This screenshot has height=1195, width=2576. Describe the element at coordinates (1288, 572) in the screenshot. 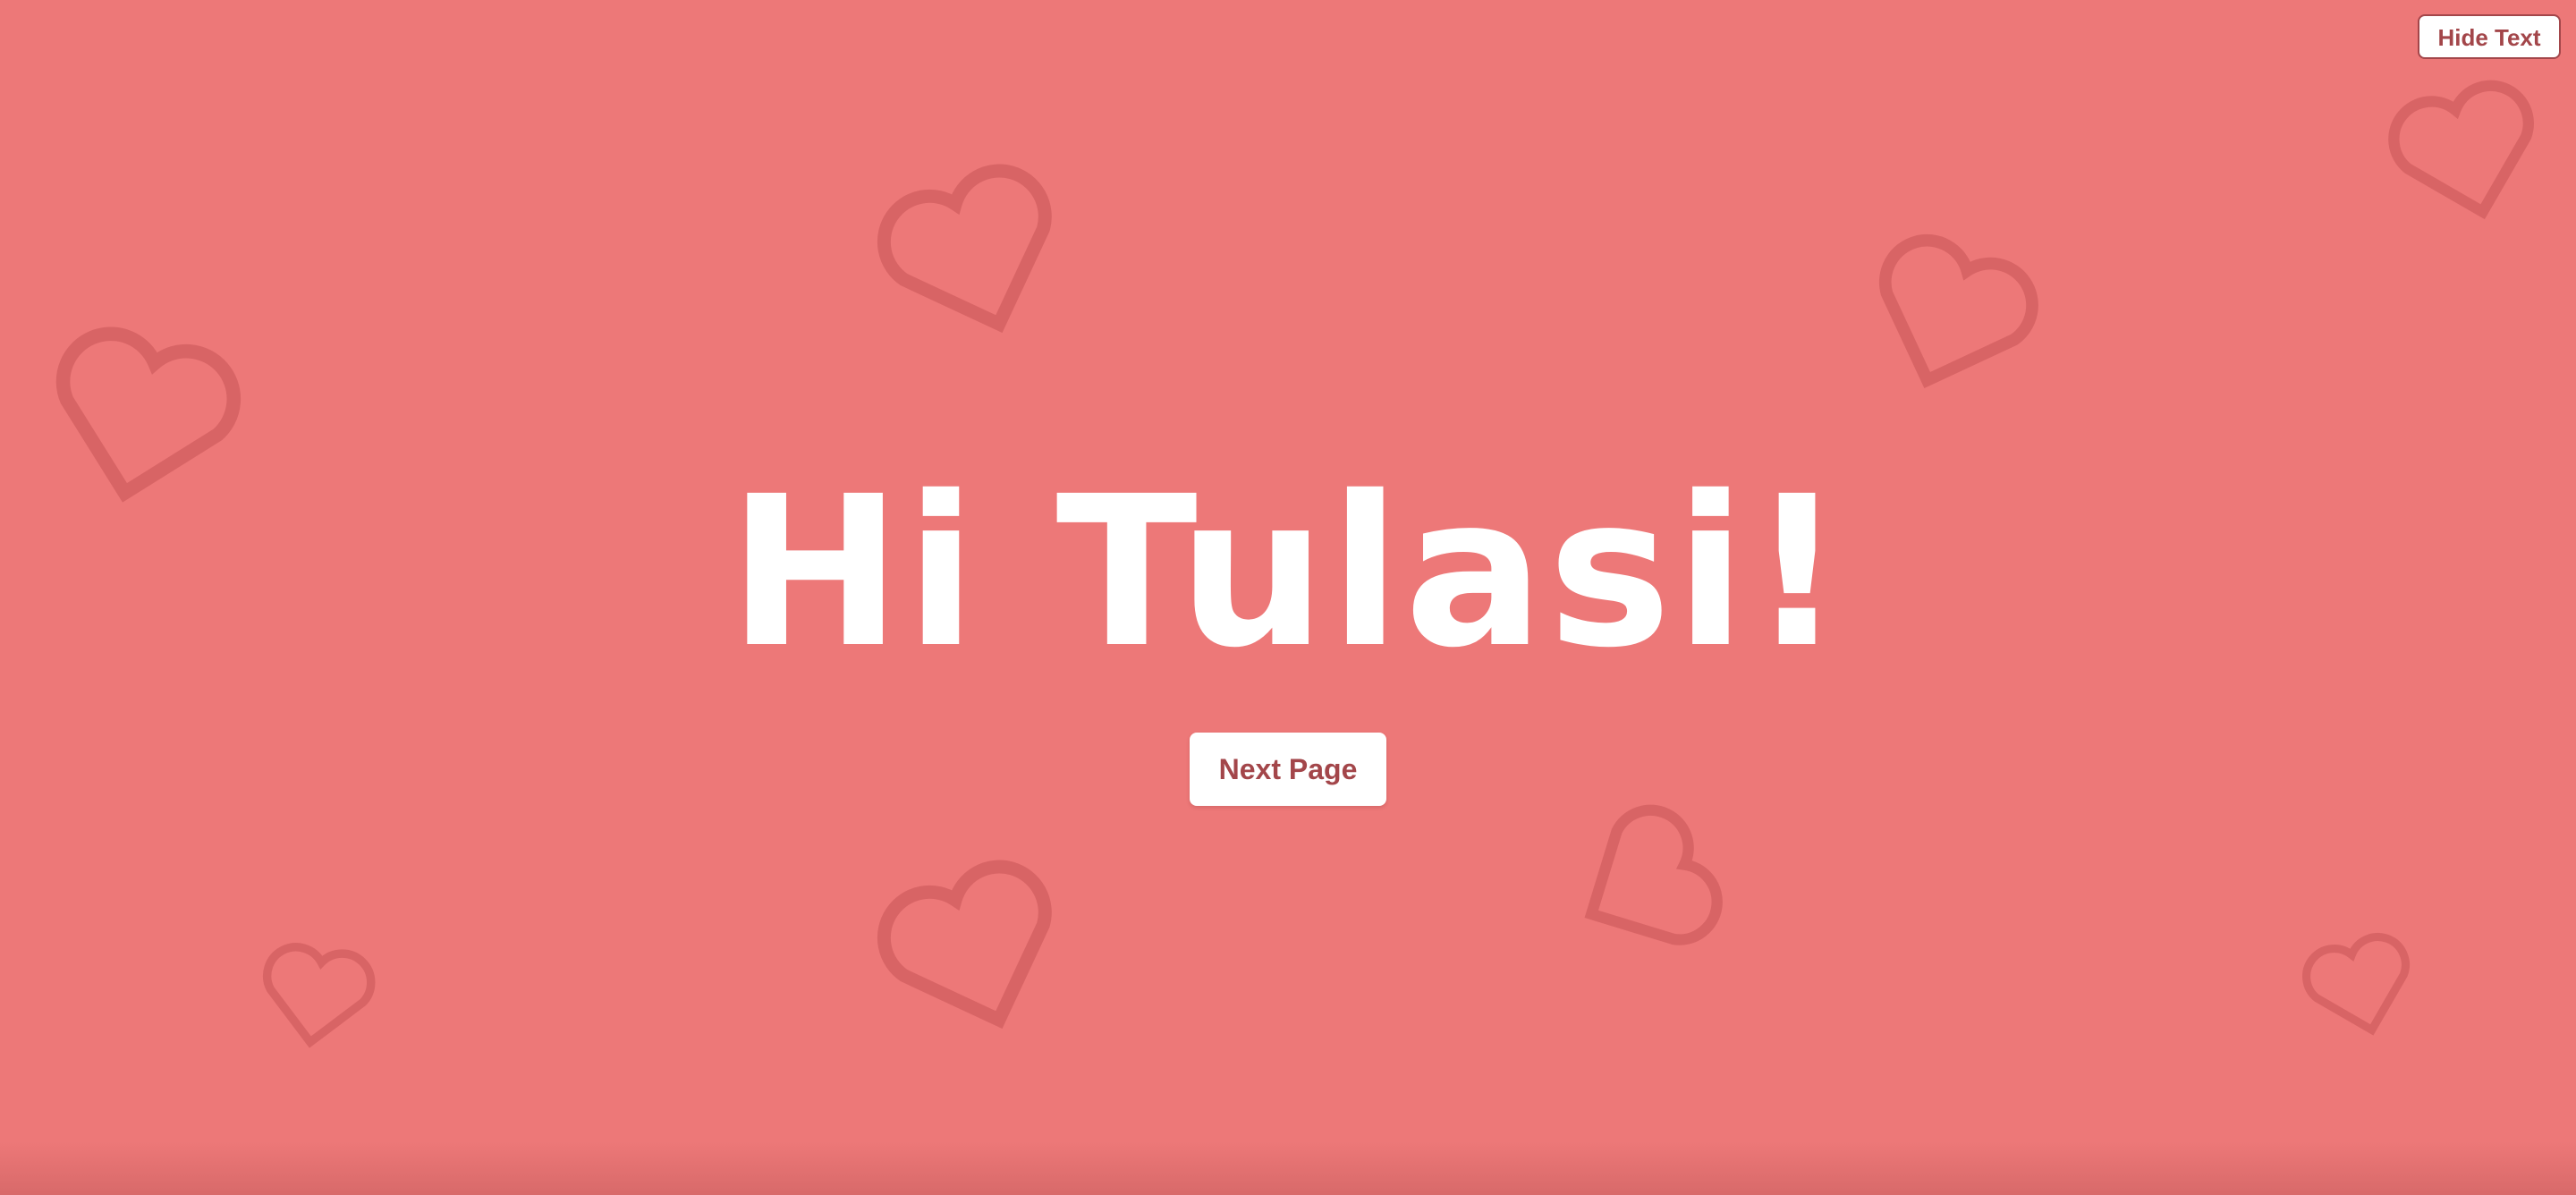

I see `greeting-title: Hi Tulasi!` at that location.